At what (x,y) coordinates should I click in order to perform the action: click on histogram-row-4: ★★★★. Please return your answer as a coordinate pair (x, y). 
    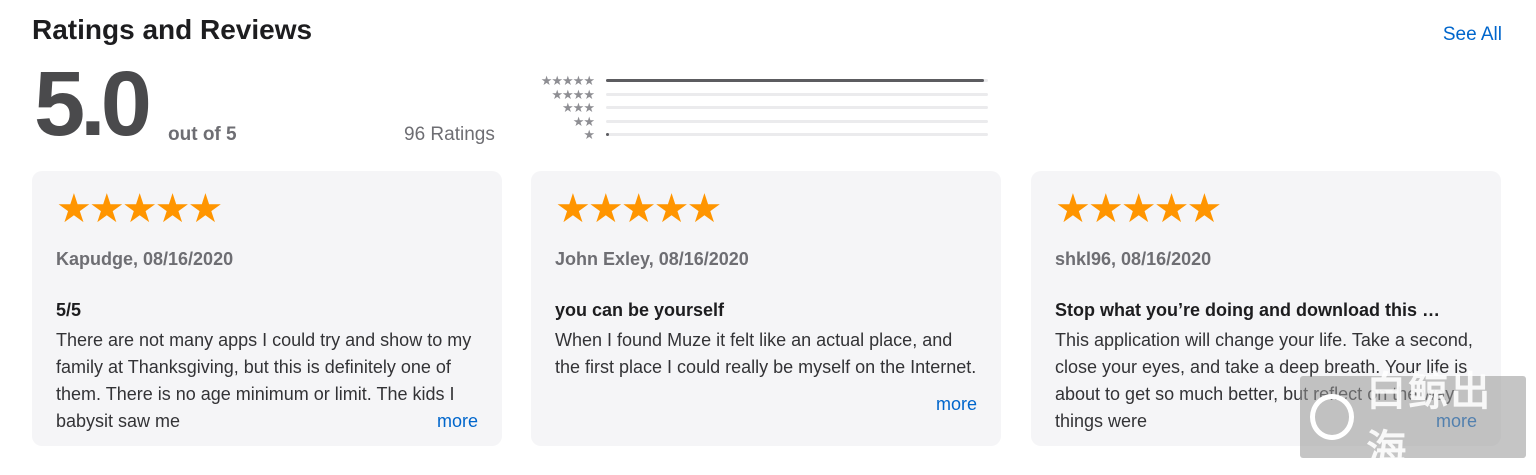
    Looking at the image, I should click on (759, 95).